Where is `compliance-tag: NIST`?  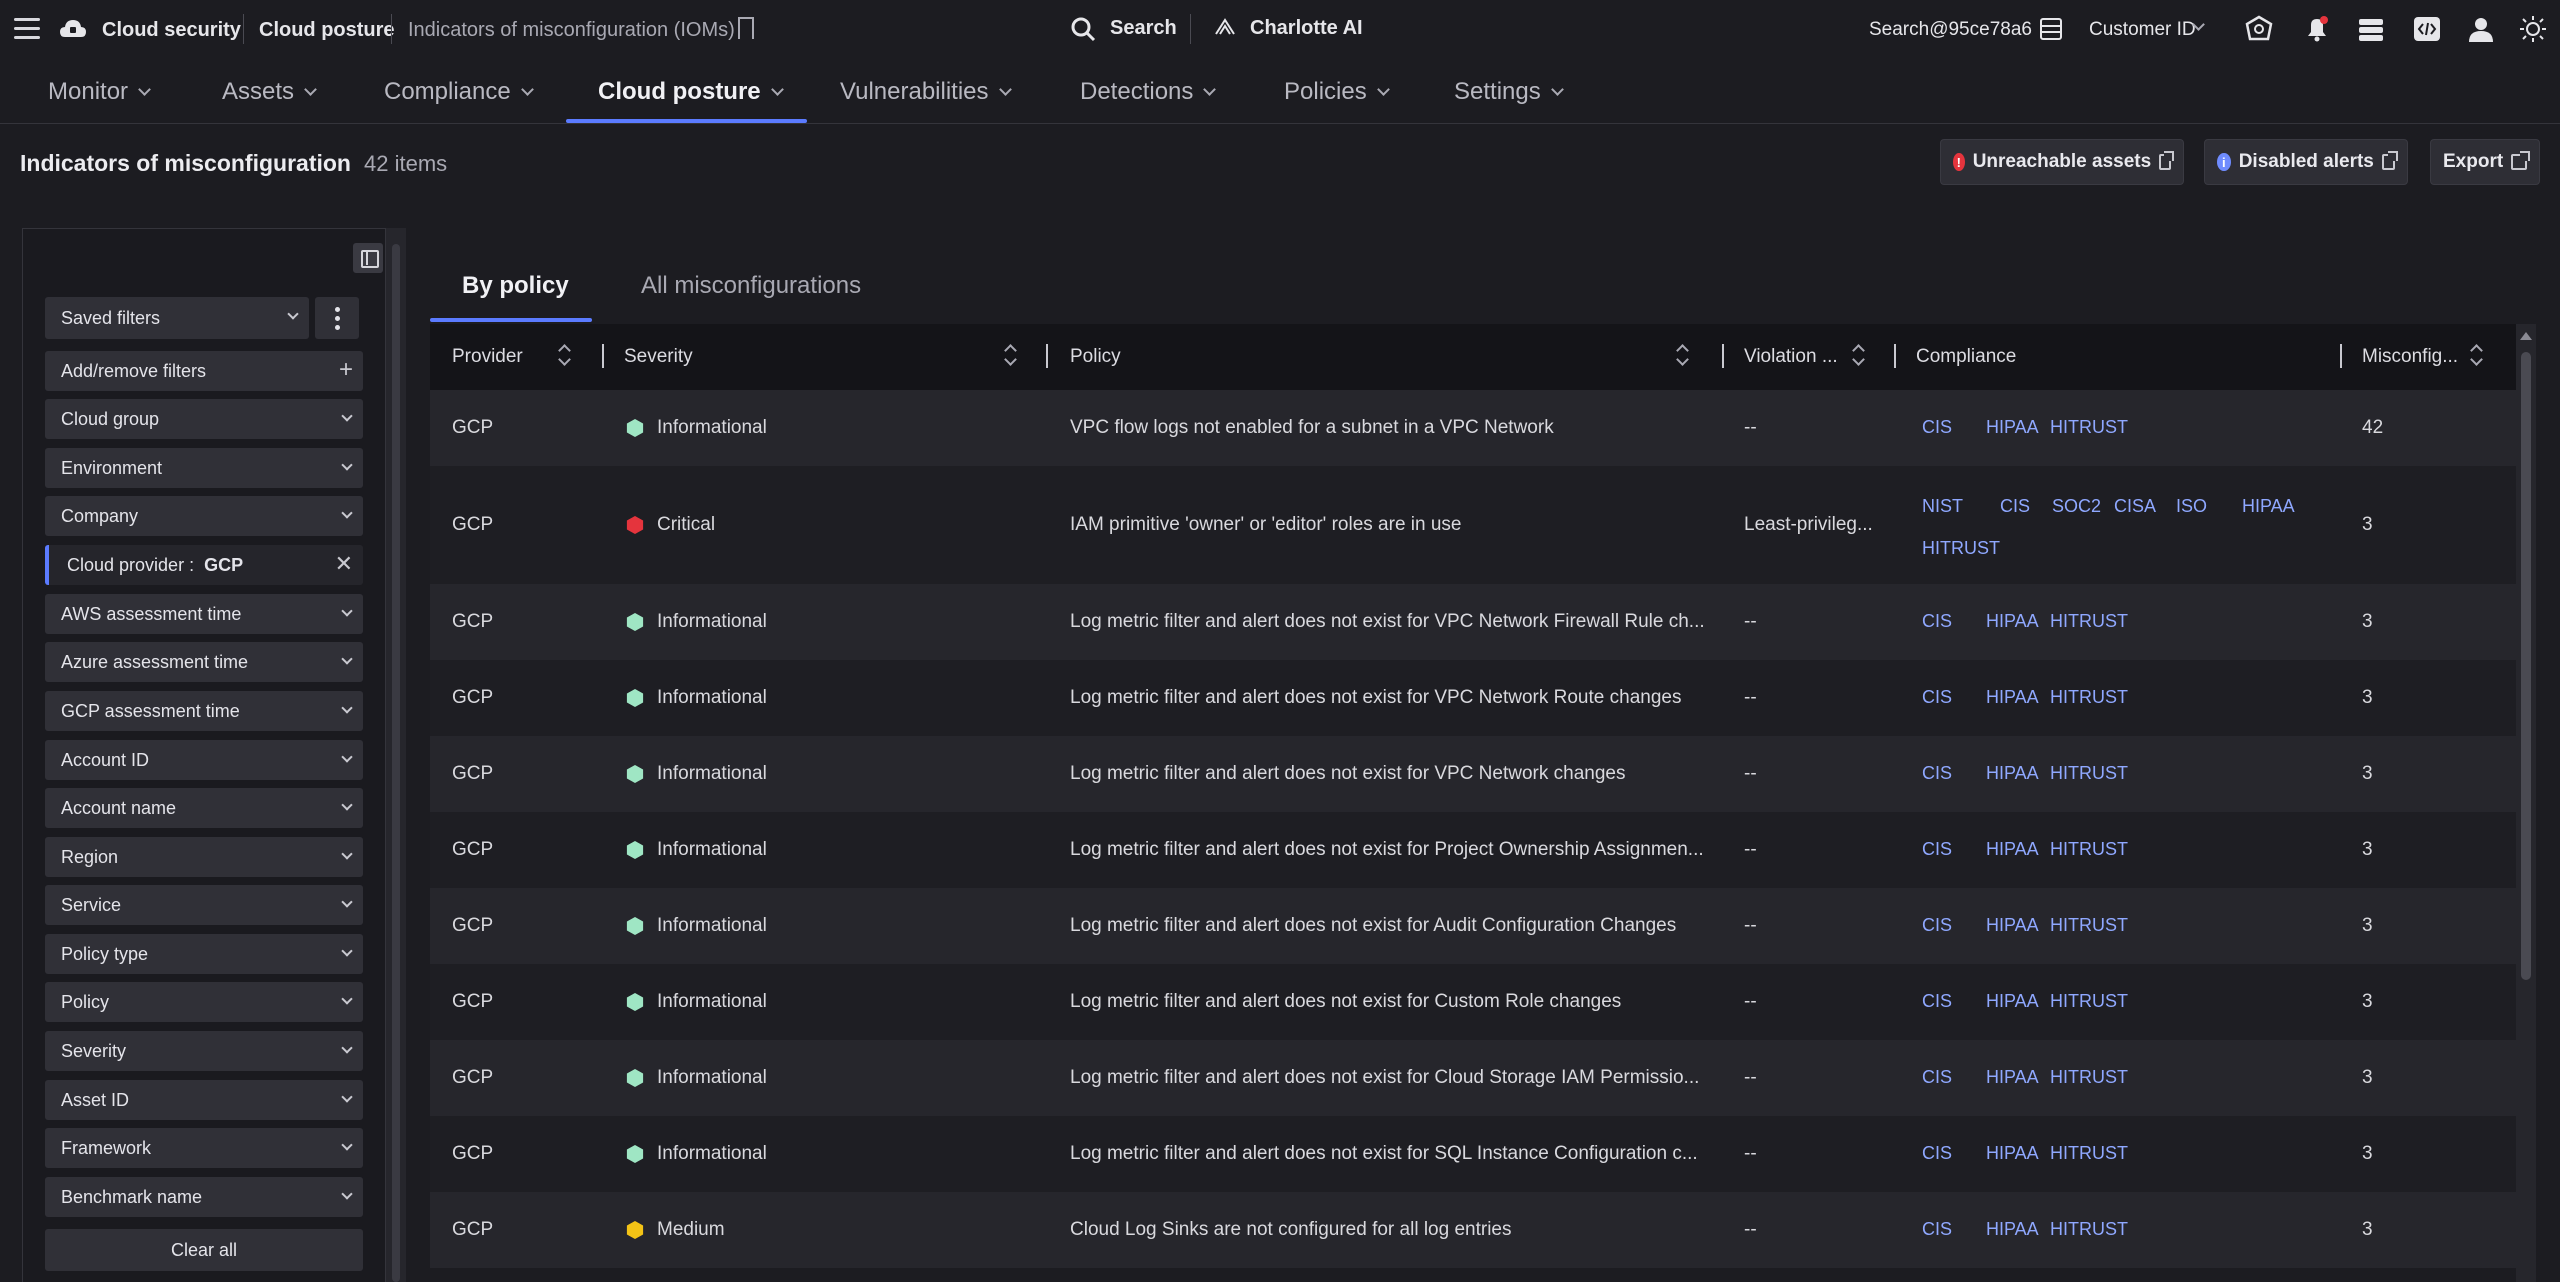 compliance-tag: NIST is located at coordinates (1942, 506).